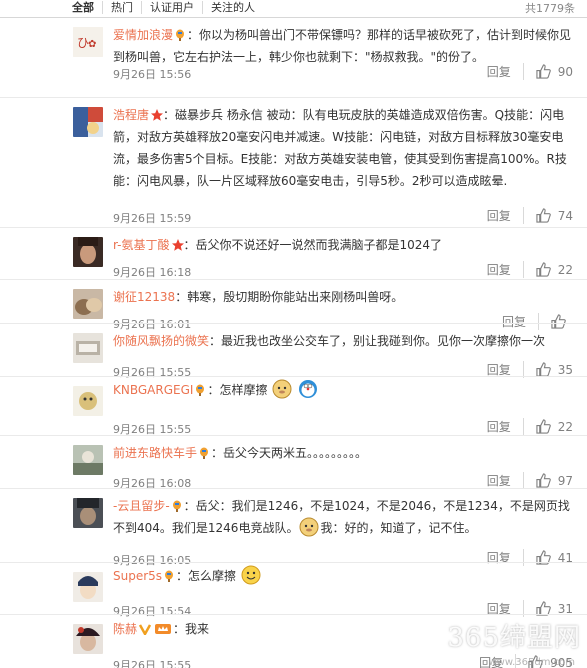 Image resolution: width=587 pixels, height=668 pixels. I want to click on username-link: 你随风飘扬的微笑, so click(161, 341).